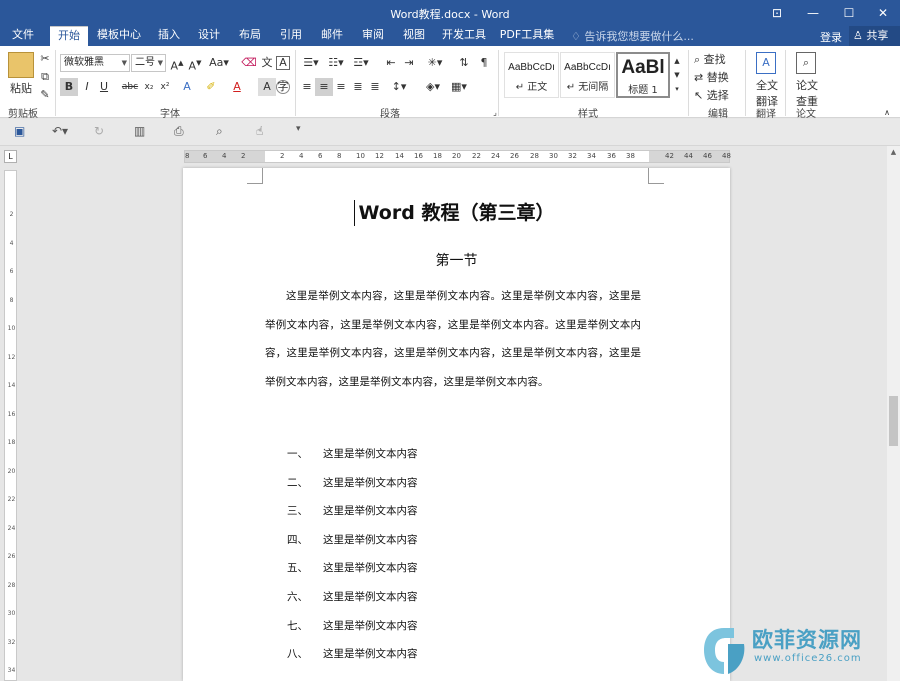 The image size is (900, 681). What do you see at coordinates (291, 36) in the screenshot?
I see `tab-references: 引用` at bounding box center [291, 36].